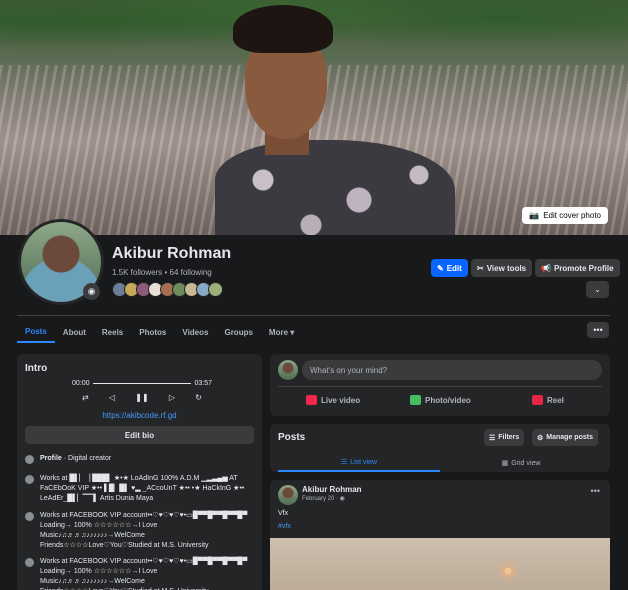 This screenshot has width=628, height=590. Describe the element at coordinates (141, 397) in the screenshot. I see `pause-icon: ❚❚` at that location.